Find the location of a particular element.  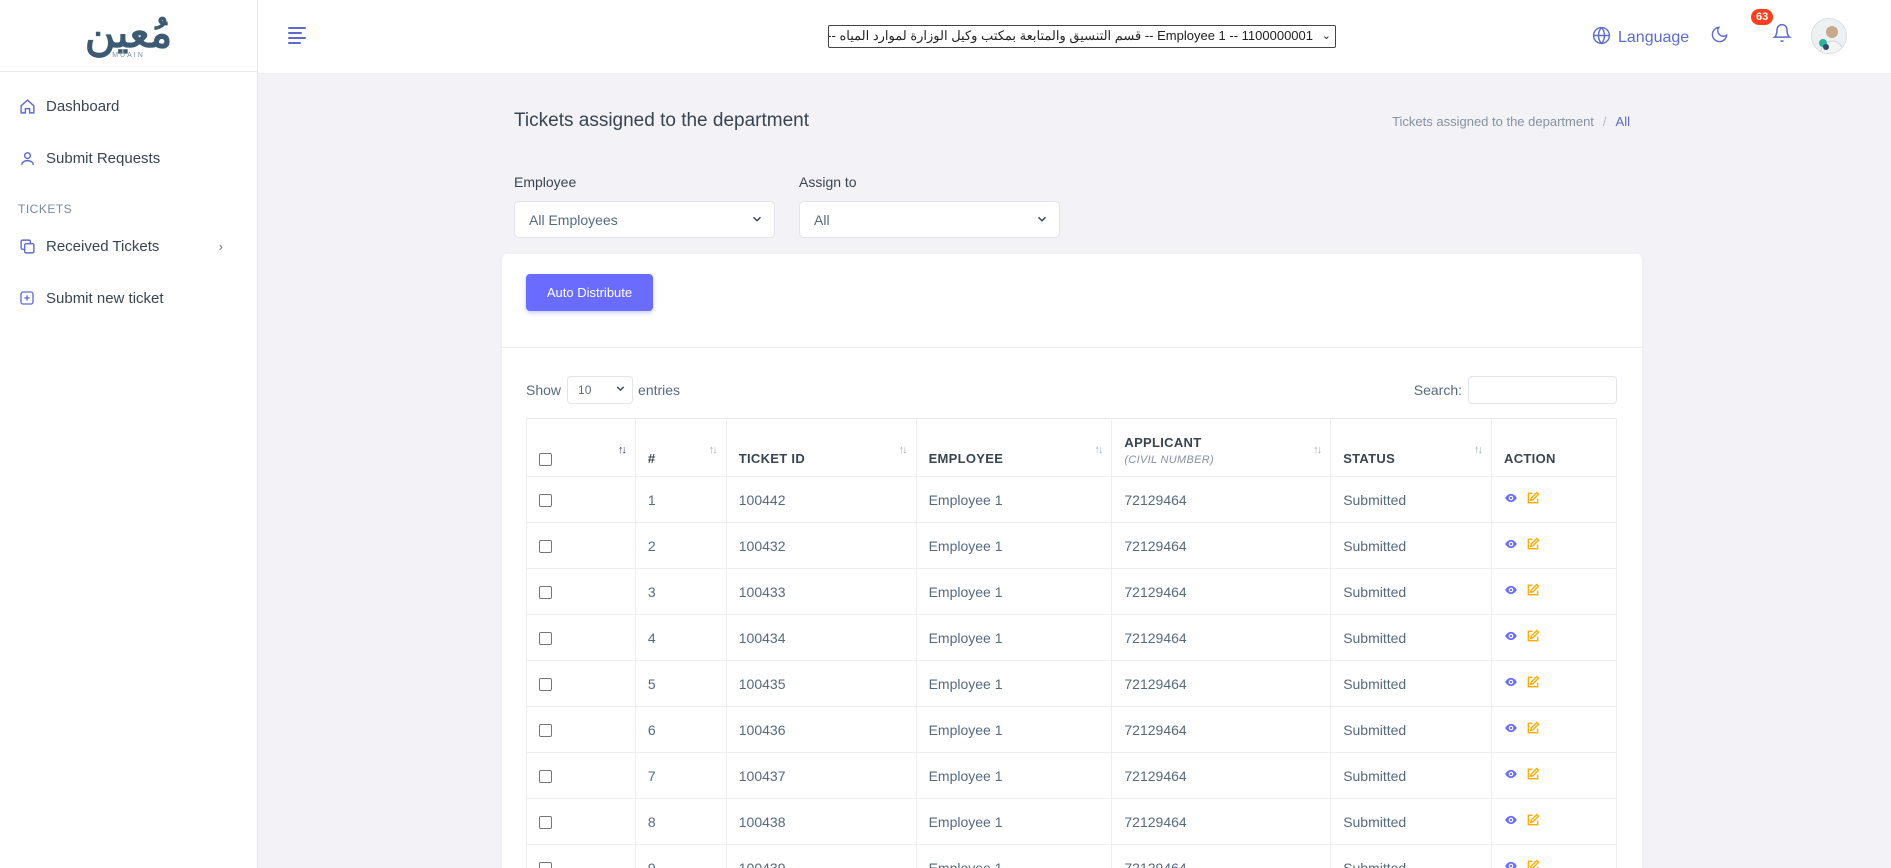

row-num: 5 is located at coordinates (680, 683).